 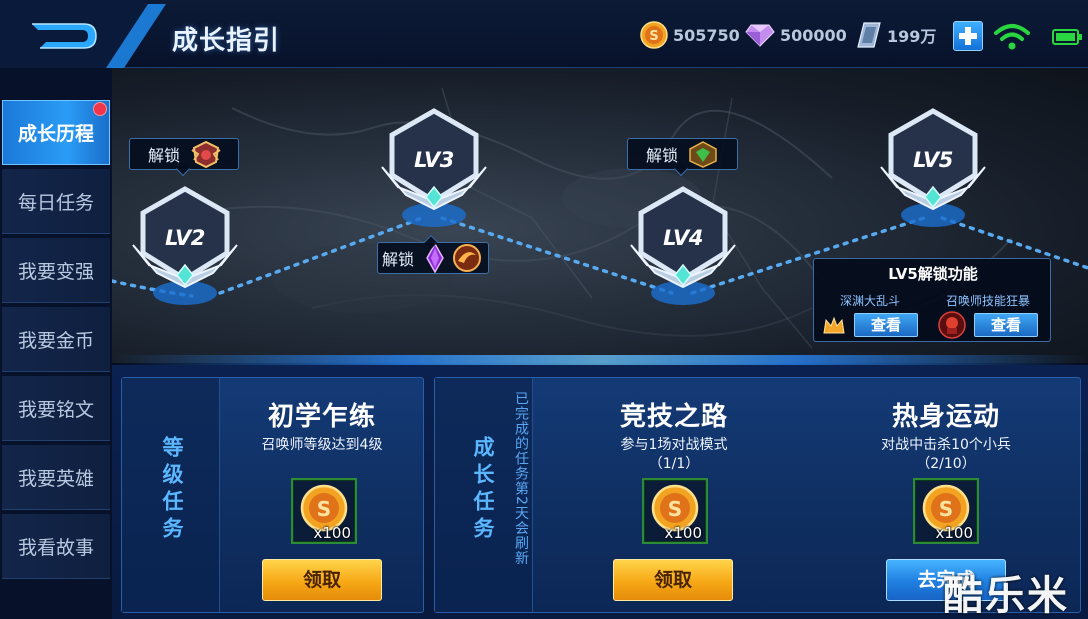 What do you see at coordinates (100, 109) in the screenshot?
I see `notification-dot` at bounding box center [100, 109].